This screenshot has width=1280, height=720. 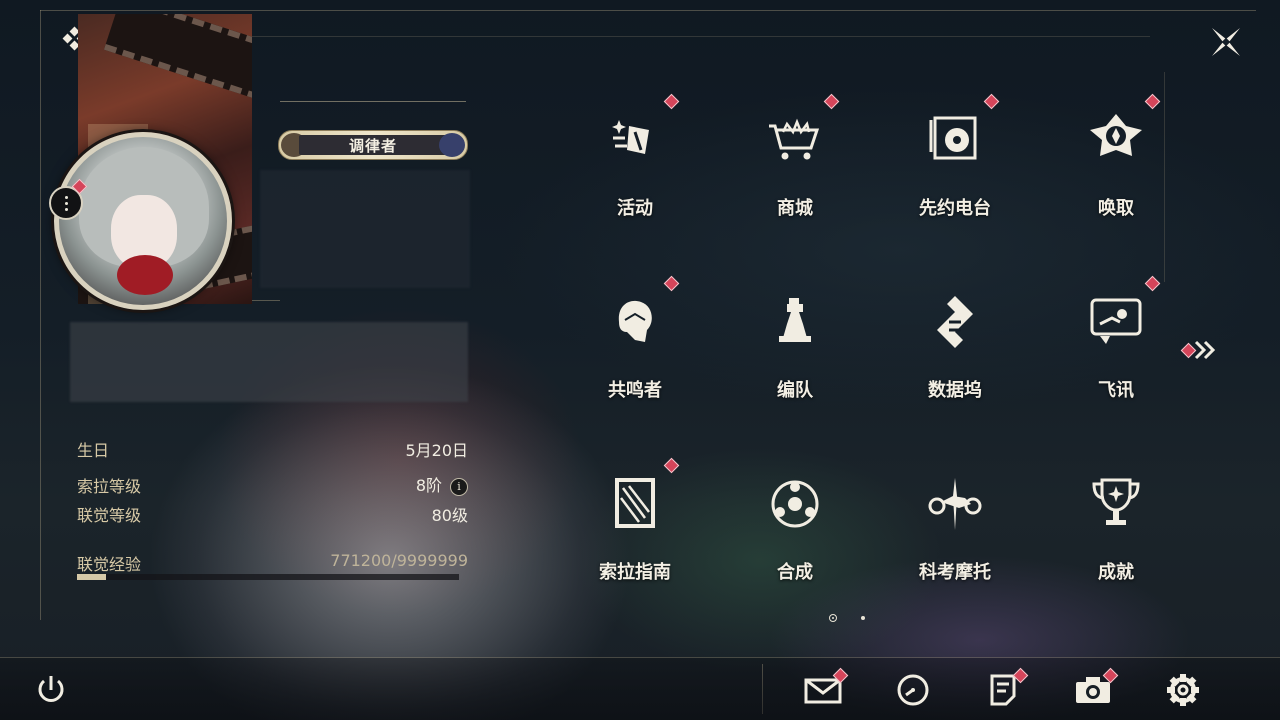 I want to click on shop-icon, so click(x=795, y=140).